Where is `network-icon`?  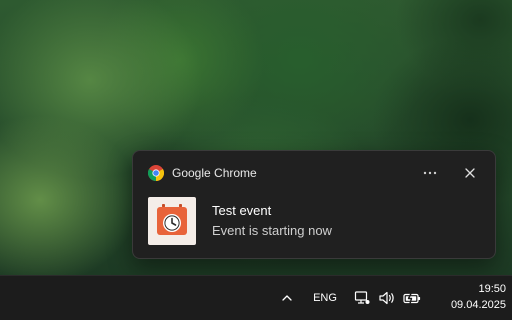
network-icon is located at coordinates (362, 297).